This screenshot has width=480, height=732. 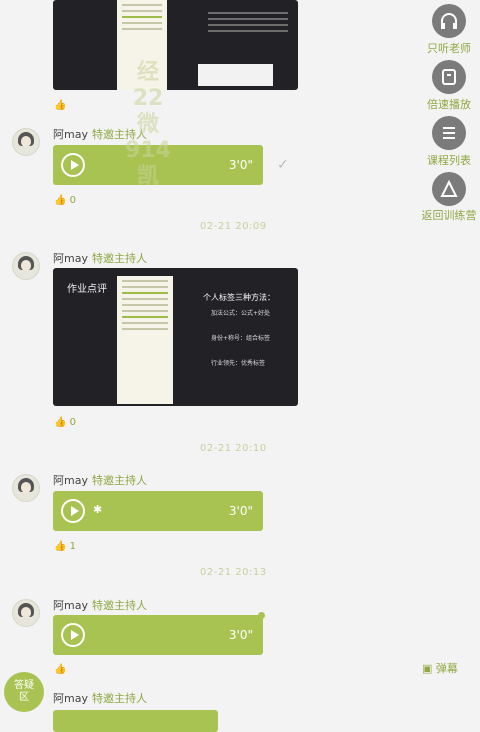 What do you see at coordinates (241, 313) in the screenshot?
I see `card-item: 加法公式：公式+好处` at bounding box center [241, 313].